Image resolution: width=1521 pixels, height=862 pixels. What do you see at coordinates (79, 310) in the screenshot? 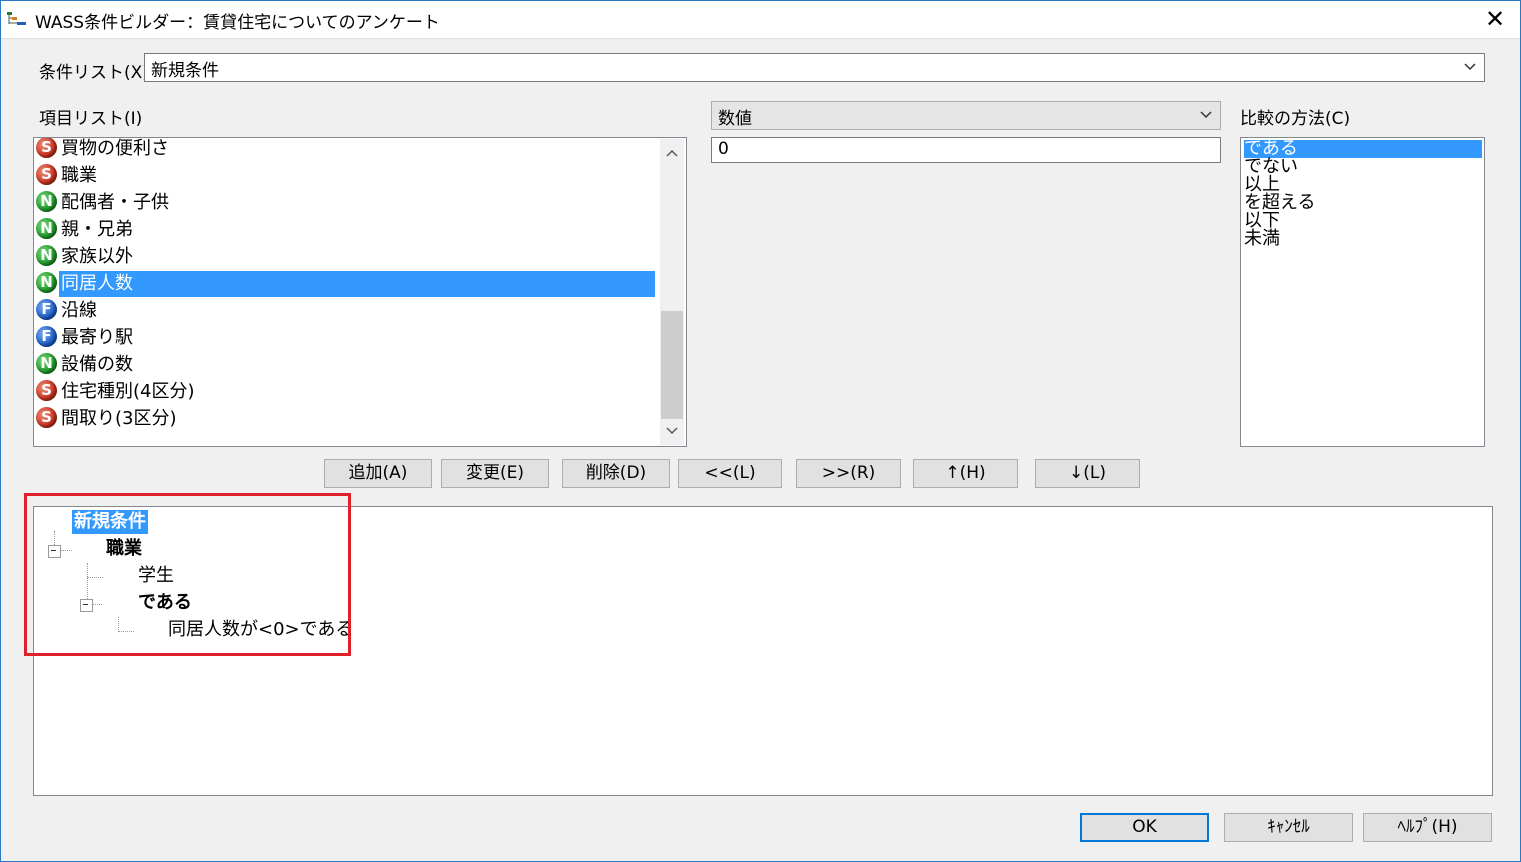
I see `list-item-label: 沿線` at bounding box center [79, 310].